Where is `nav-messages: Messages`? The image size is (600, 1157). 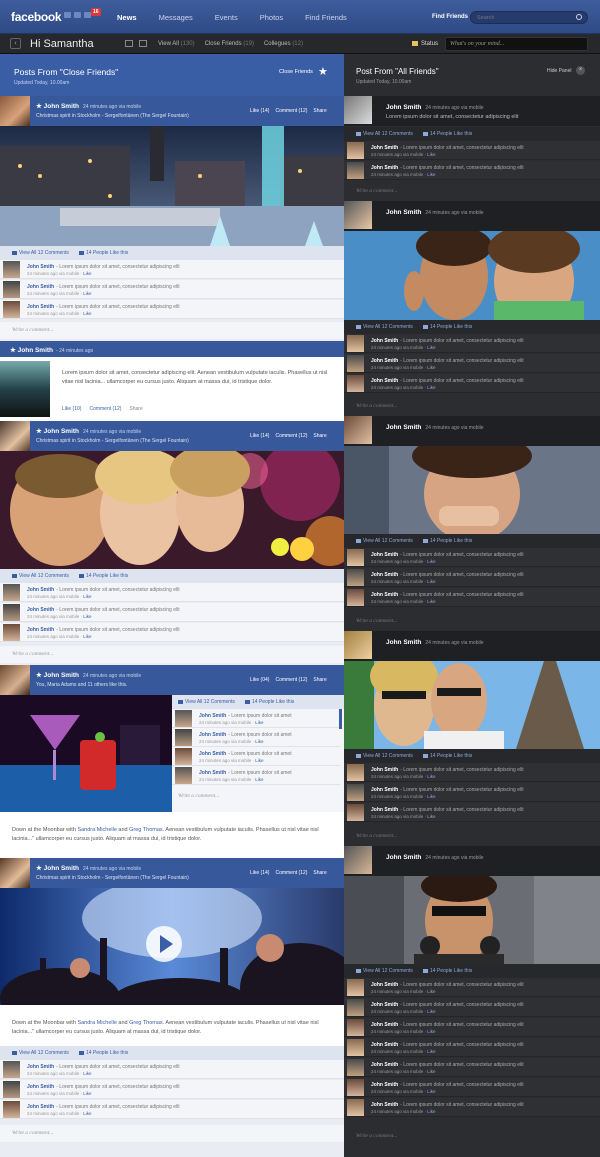 nav-messages: Messages is located at coordinates (176, 17).